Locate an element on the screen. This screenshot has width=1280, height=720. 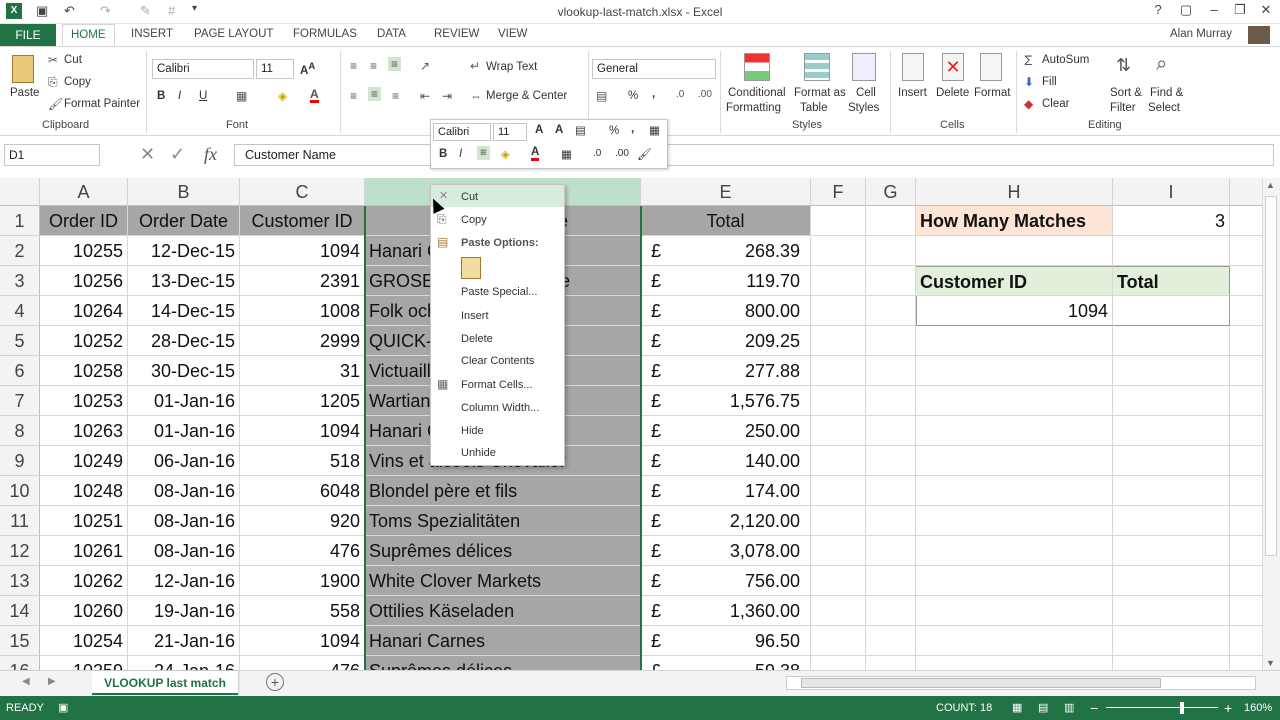
cell-a6: 10258 is located at coordinates (84, 371).